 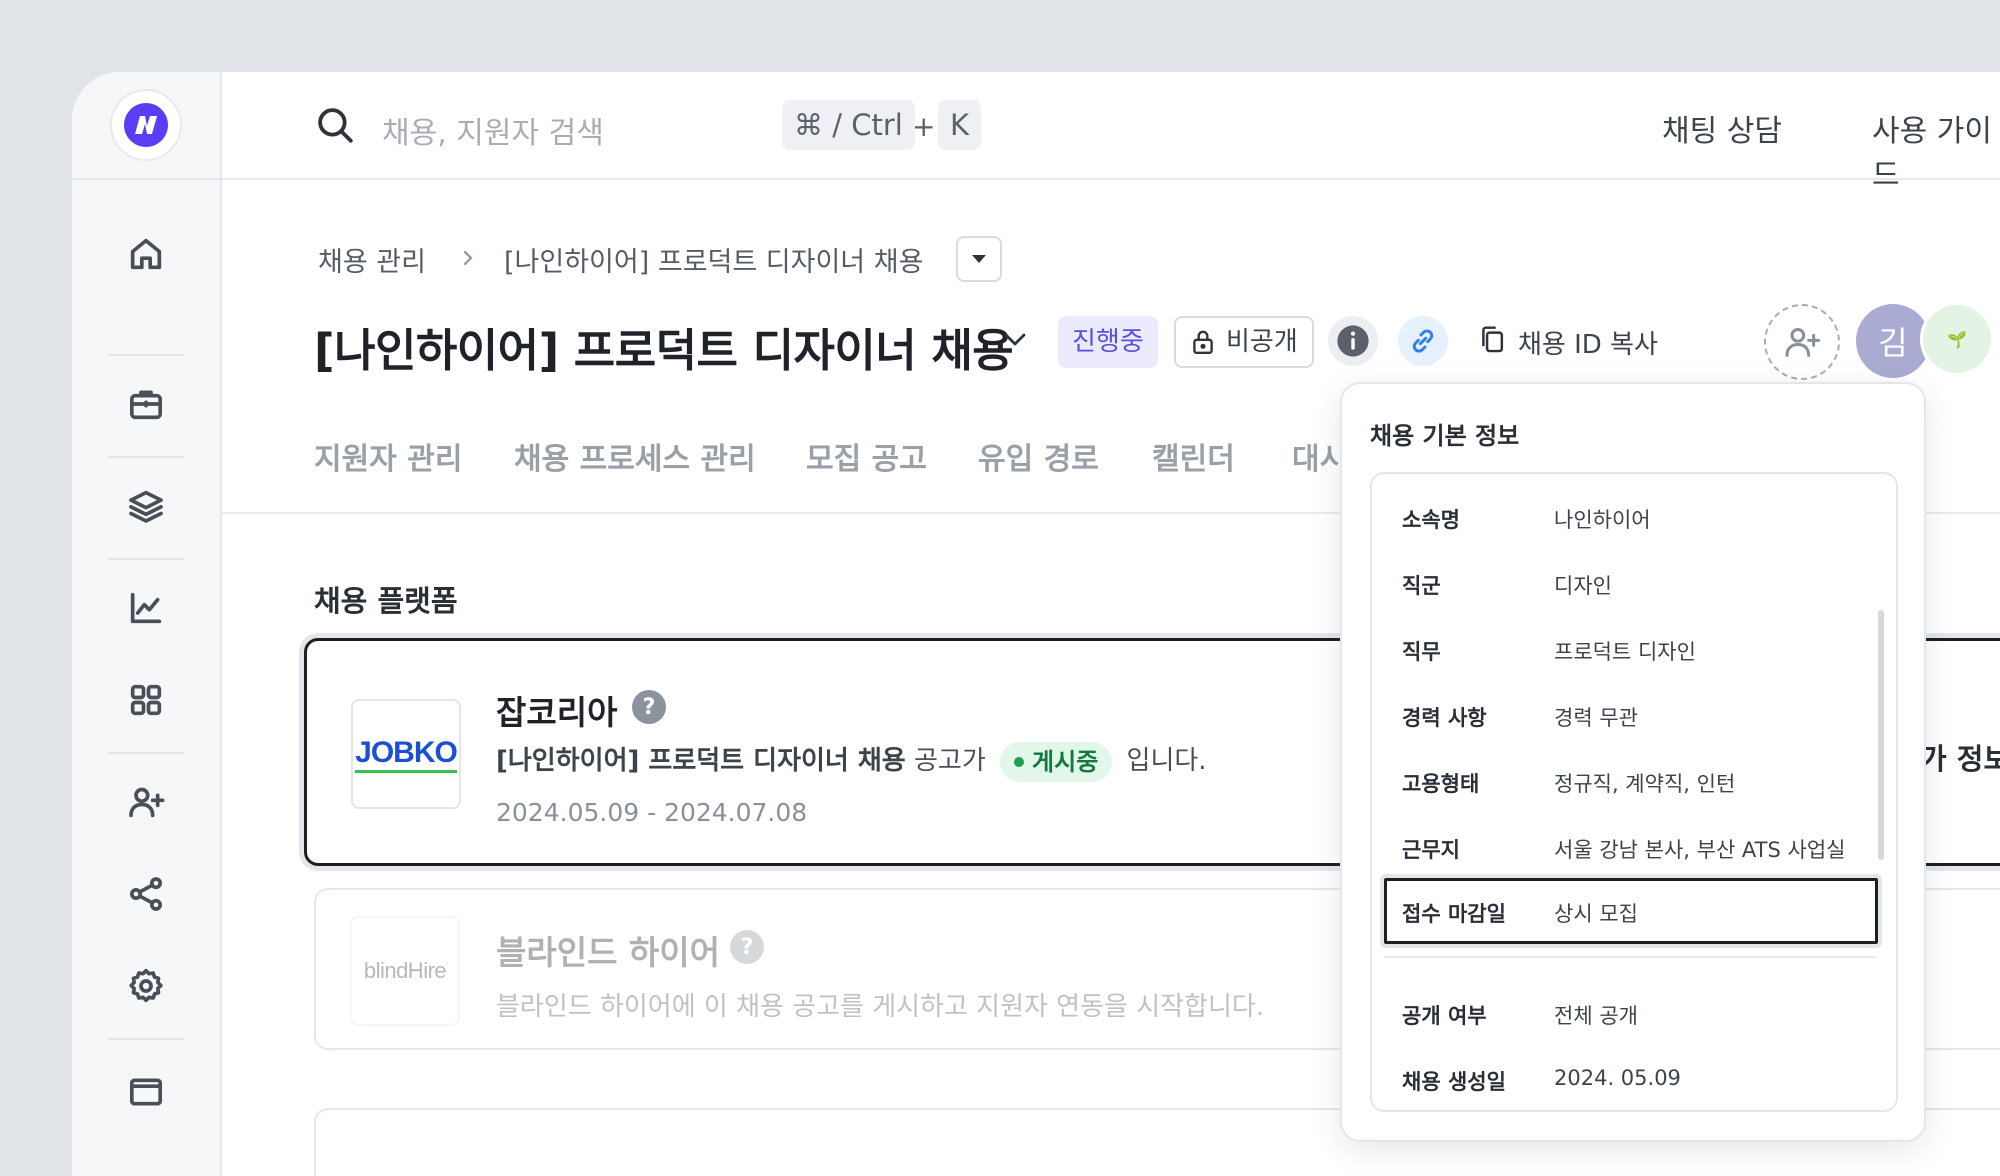 I want to click on tab-calendar: 캘린더, so click(x=1193, y=456).